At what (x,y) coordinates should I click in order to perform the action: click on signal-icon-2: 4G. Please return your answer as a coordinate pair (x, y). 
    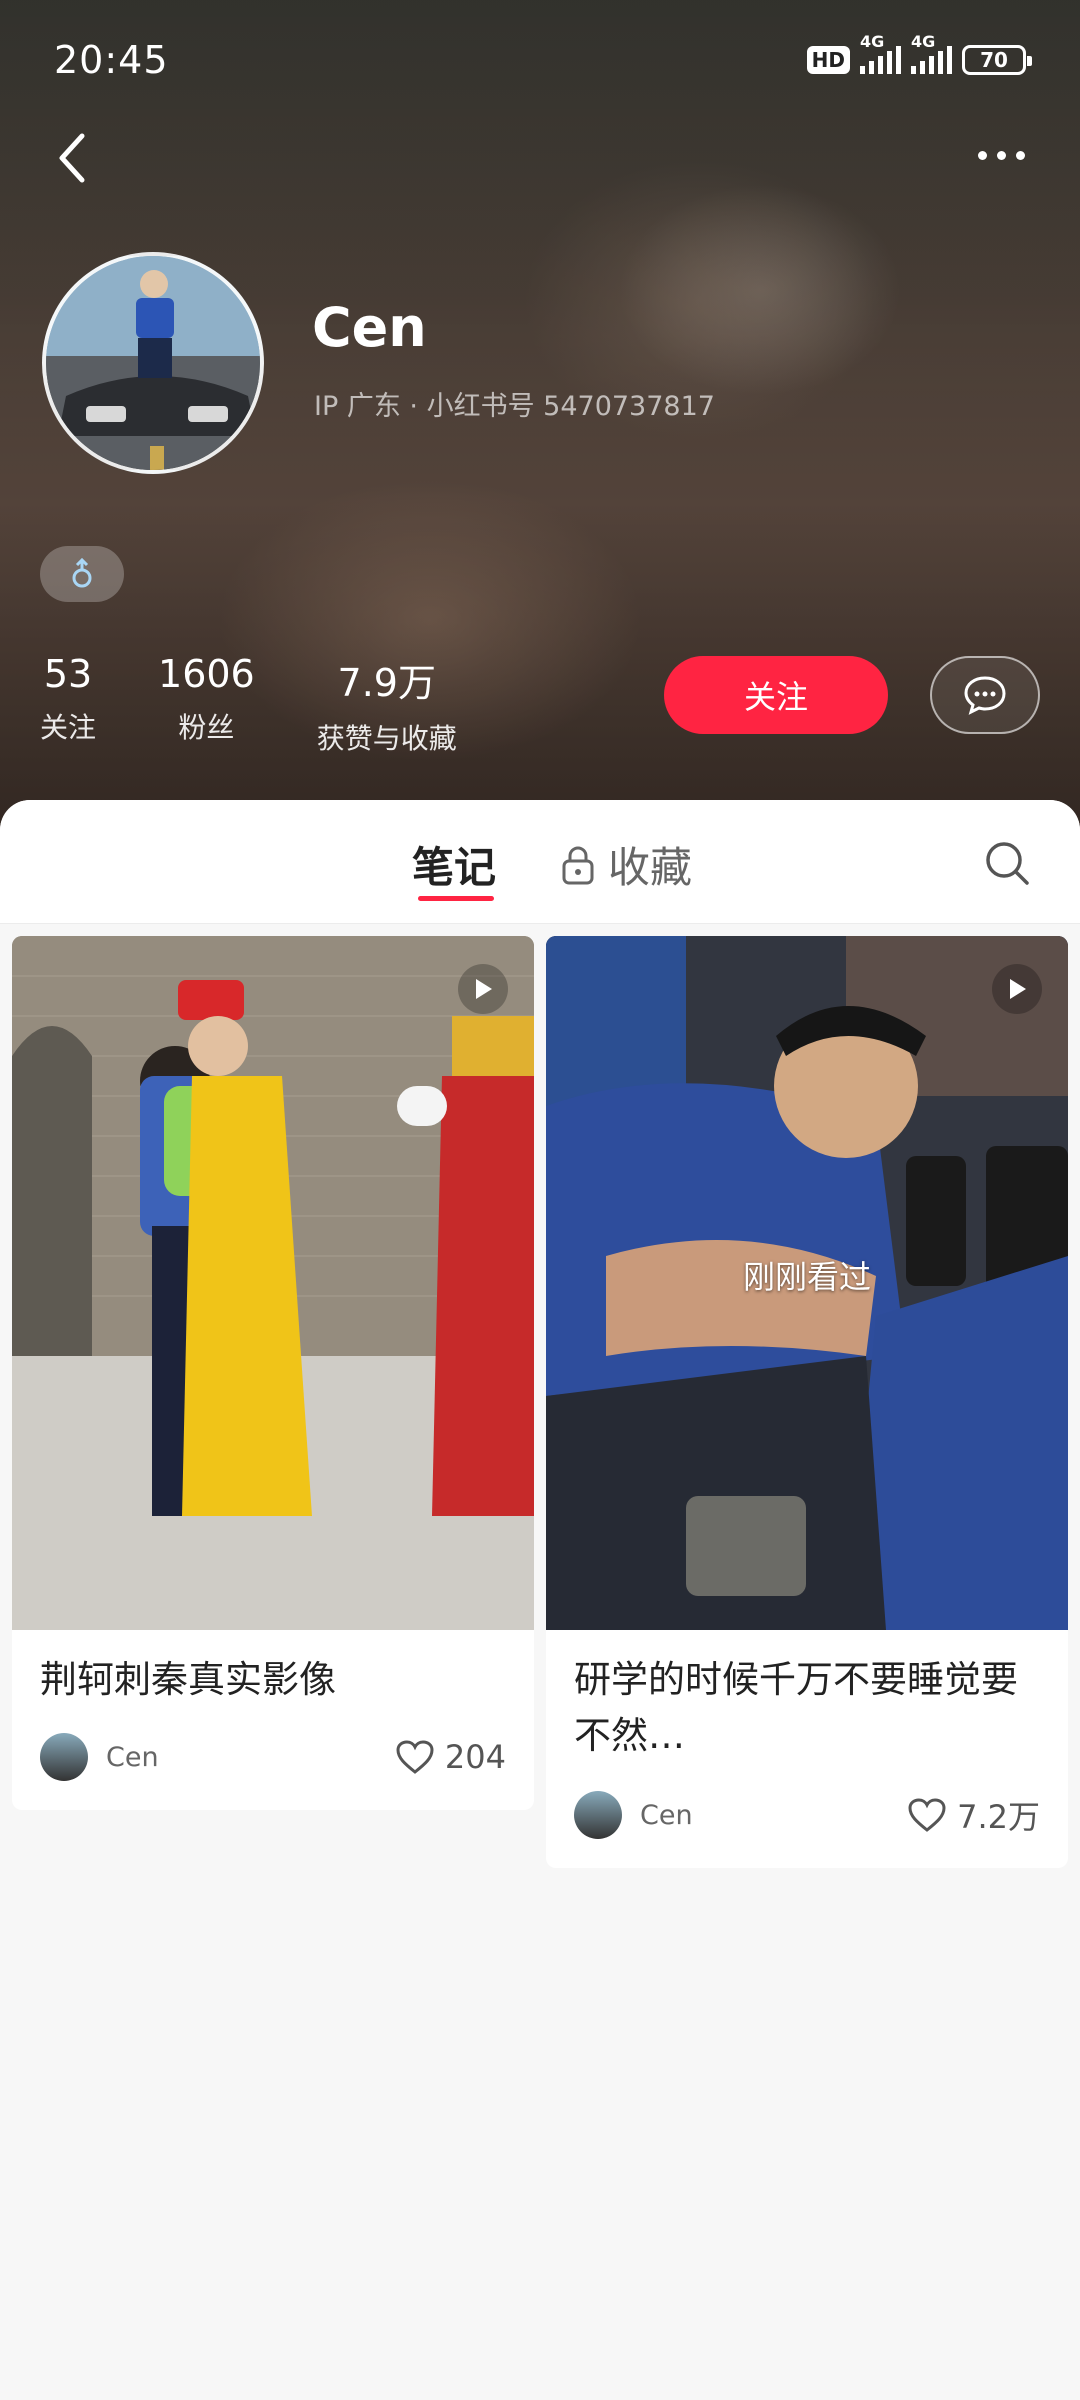
    Looking at the image, I should click on (931, 53).